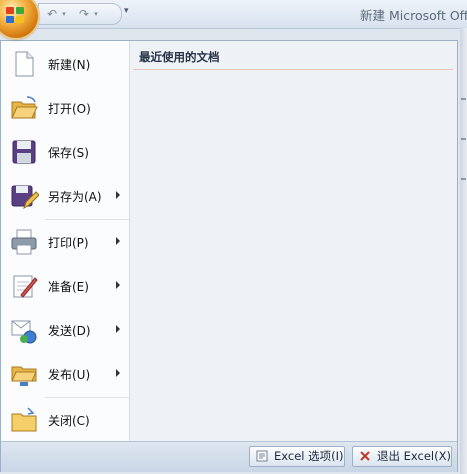 The width and height of the screenshot is (467, 474). I want to click on close-folder-icon, so click(24, 419).